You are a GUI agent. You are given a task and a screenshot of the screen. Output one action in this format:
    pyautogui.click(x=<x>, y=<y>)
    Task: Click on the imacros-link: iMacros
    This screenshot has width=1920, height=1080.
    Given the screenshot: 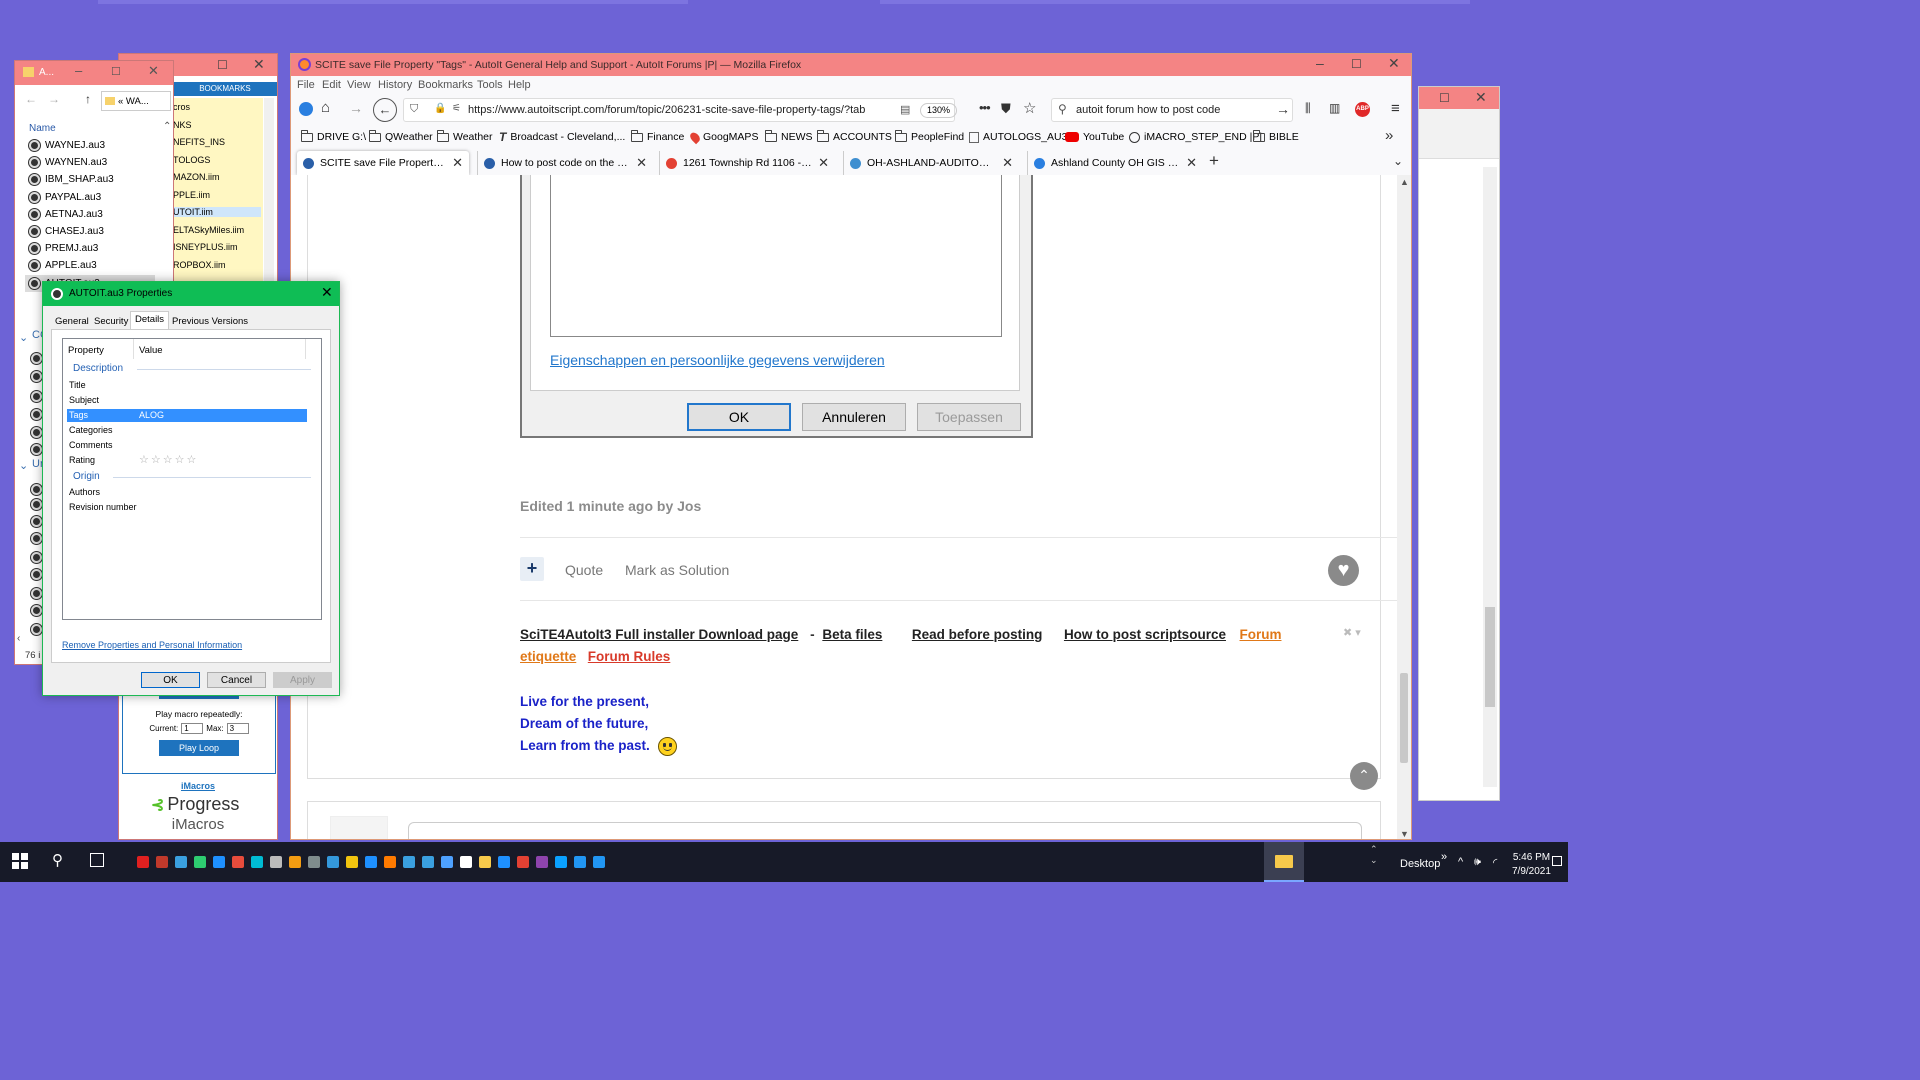 What is the action you would take?
    pyautogui.click(x=198, y=786)
    